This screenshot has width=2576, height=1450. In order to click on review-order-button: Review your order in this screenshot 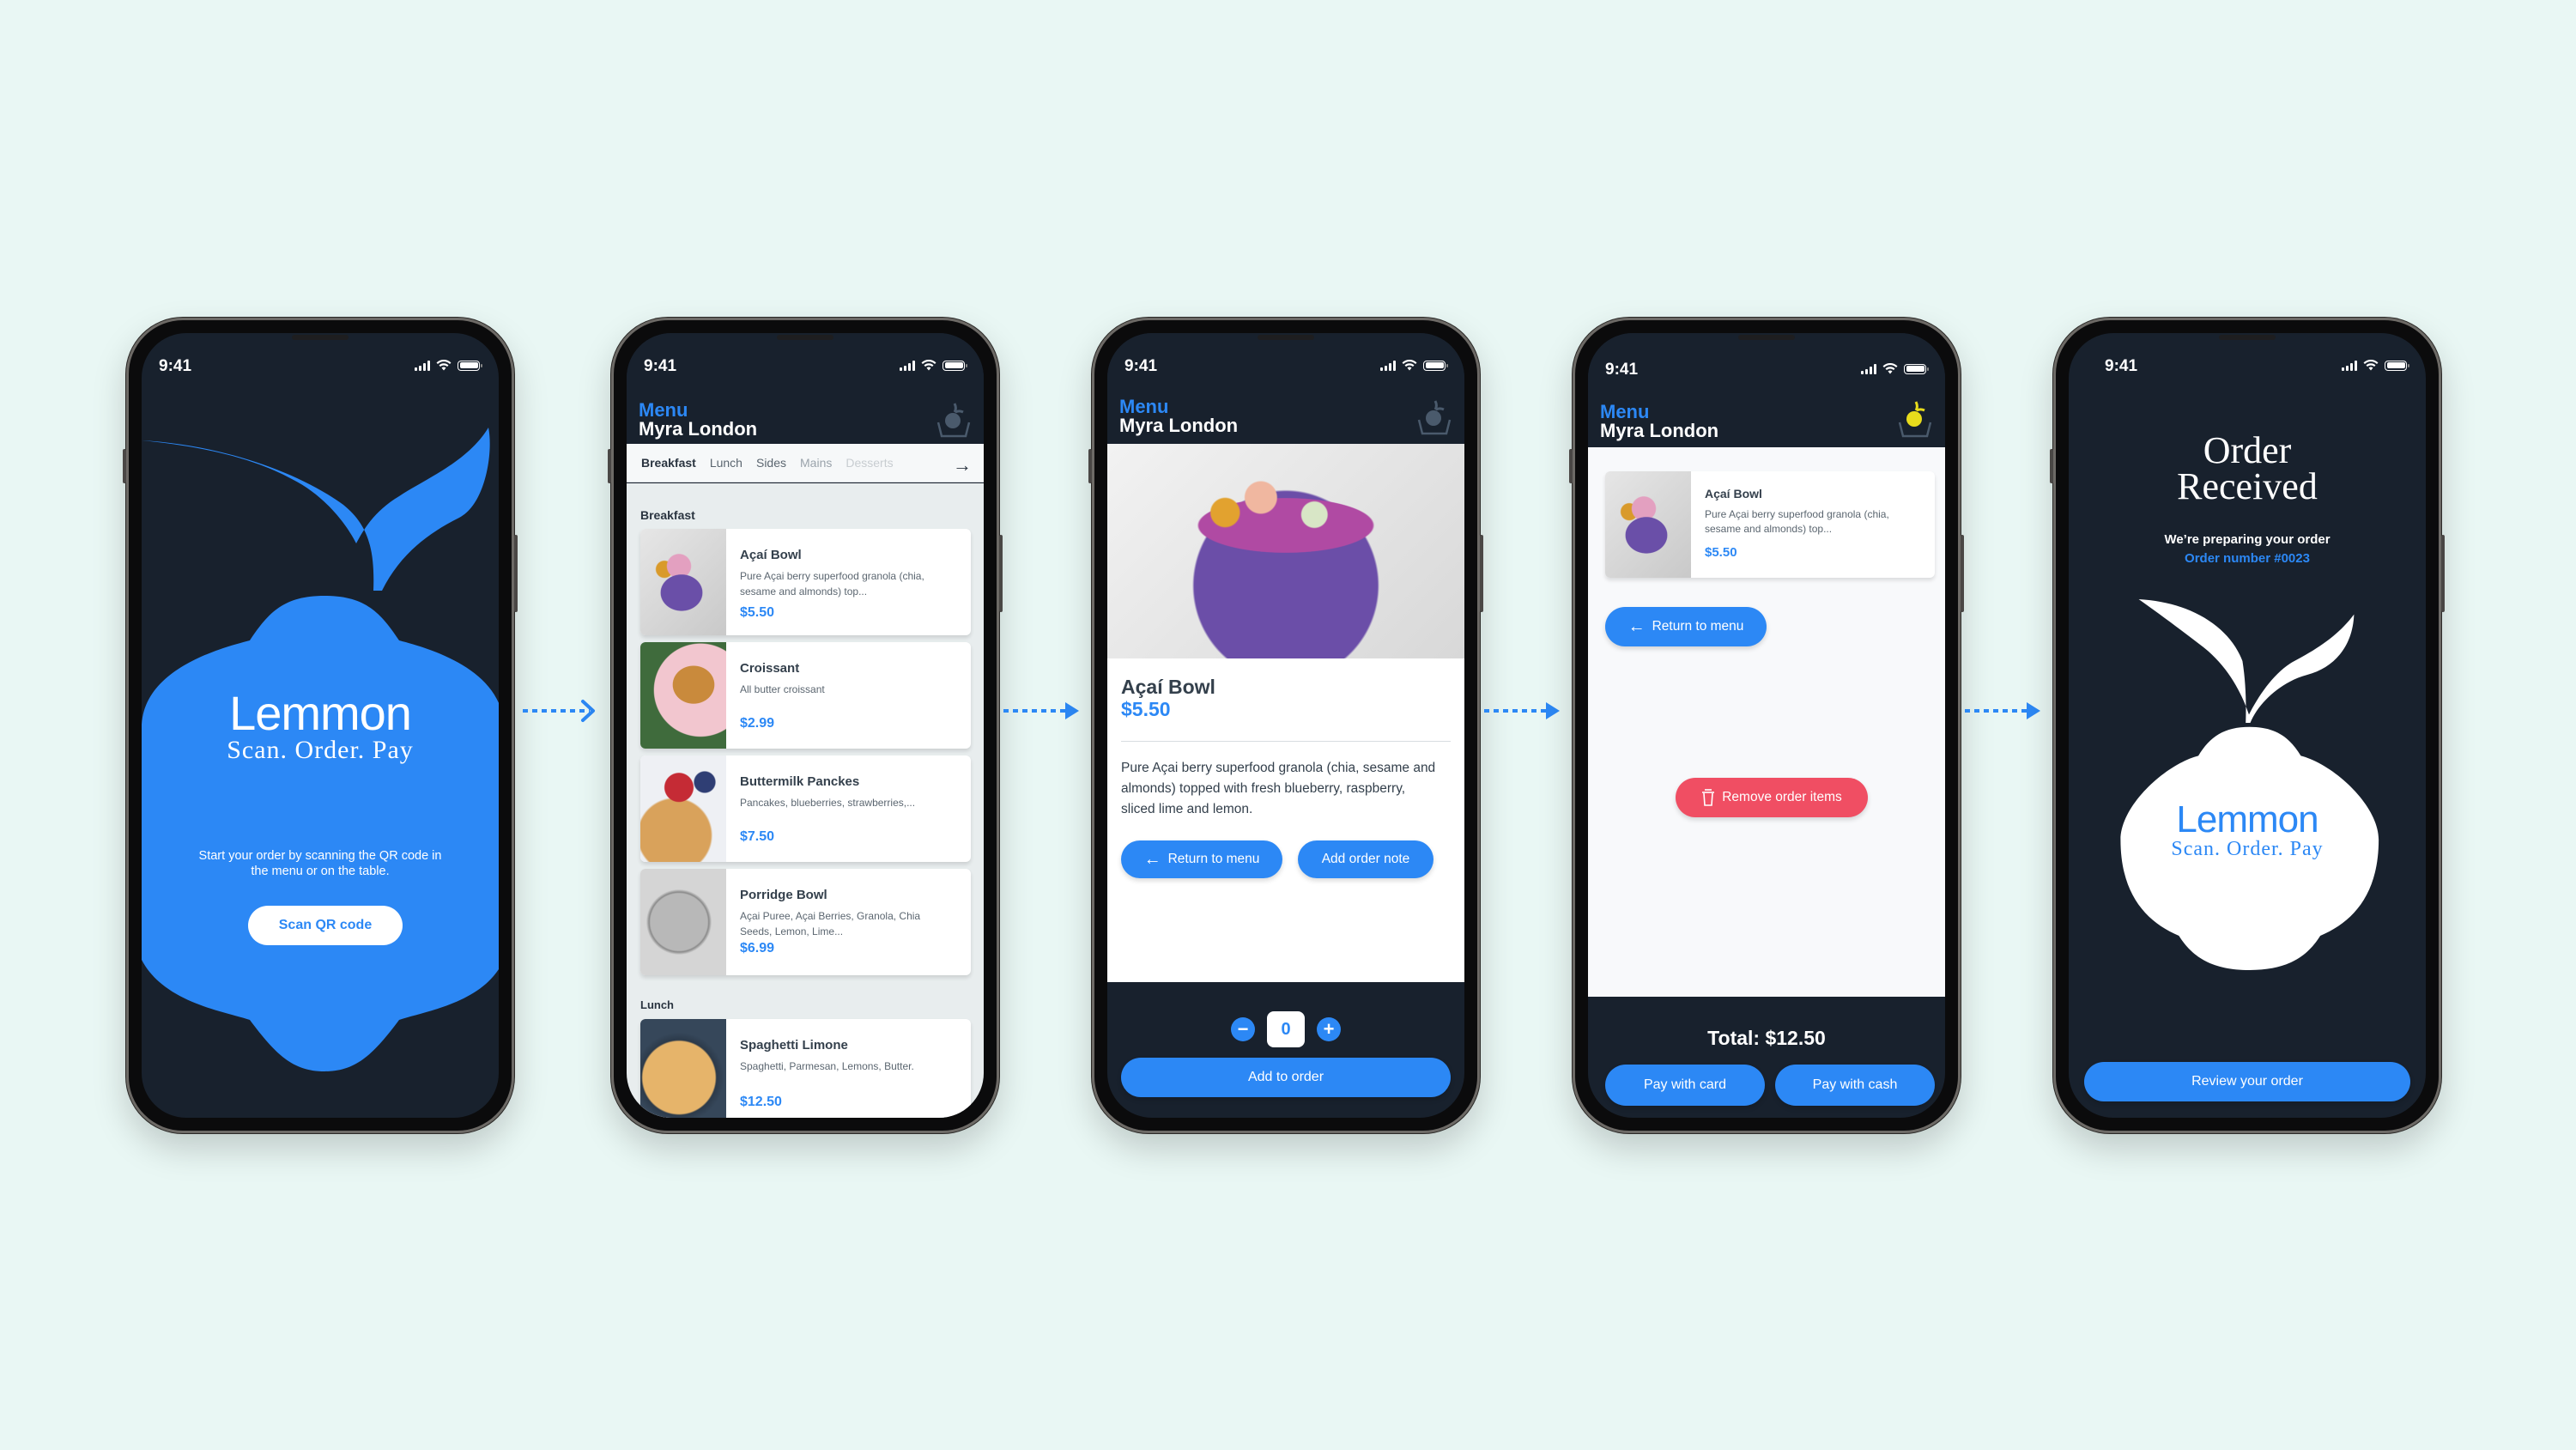, I will do `click(2247, 1082)`.